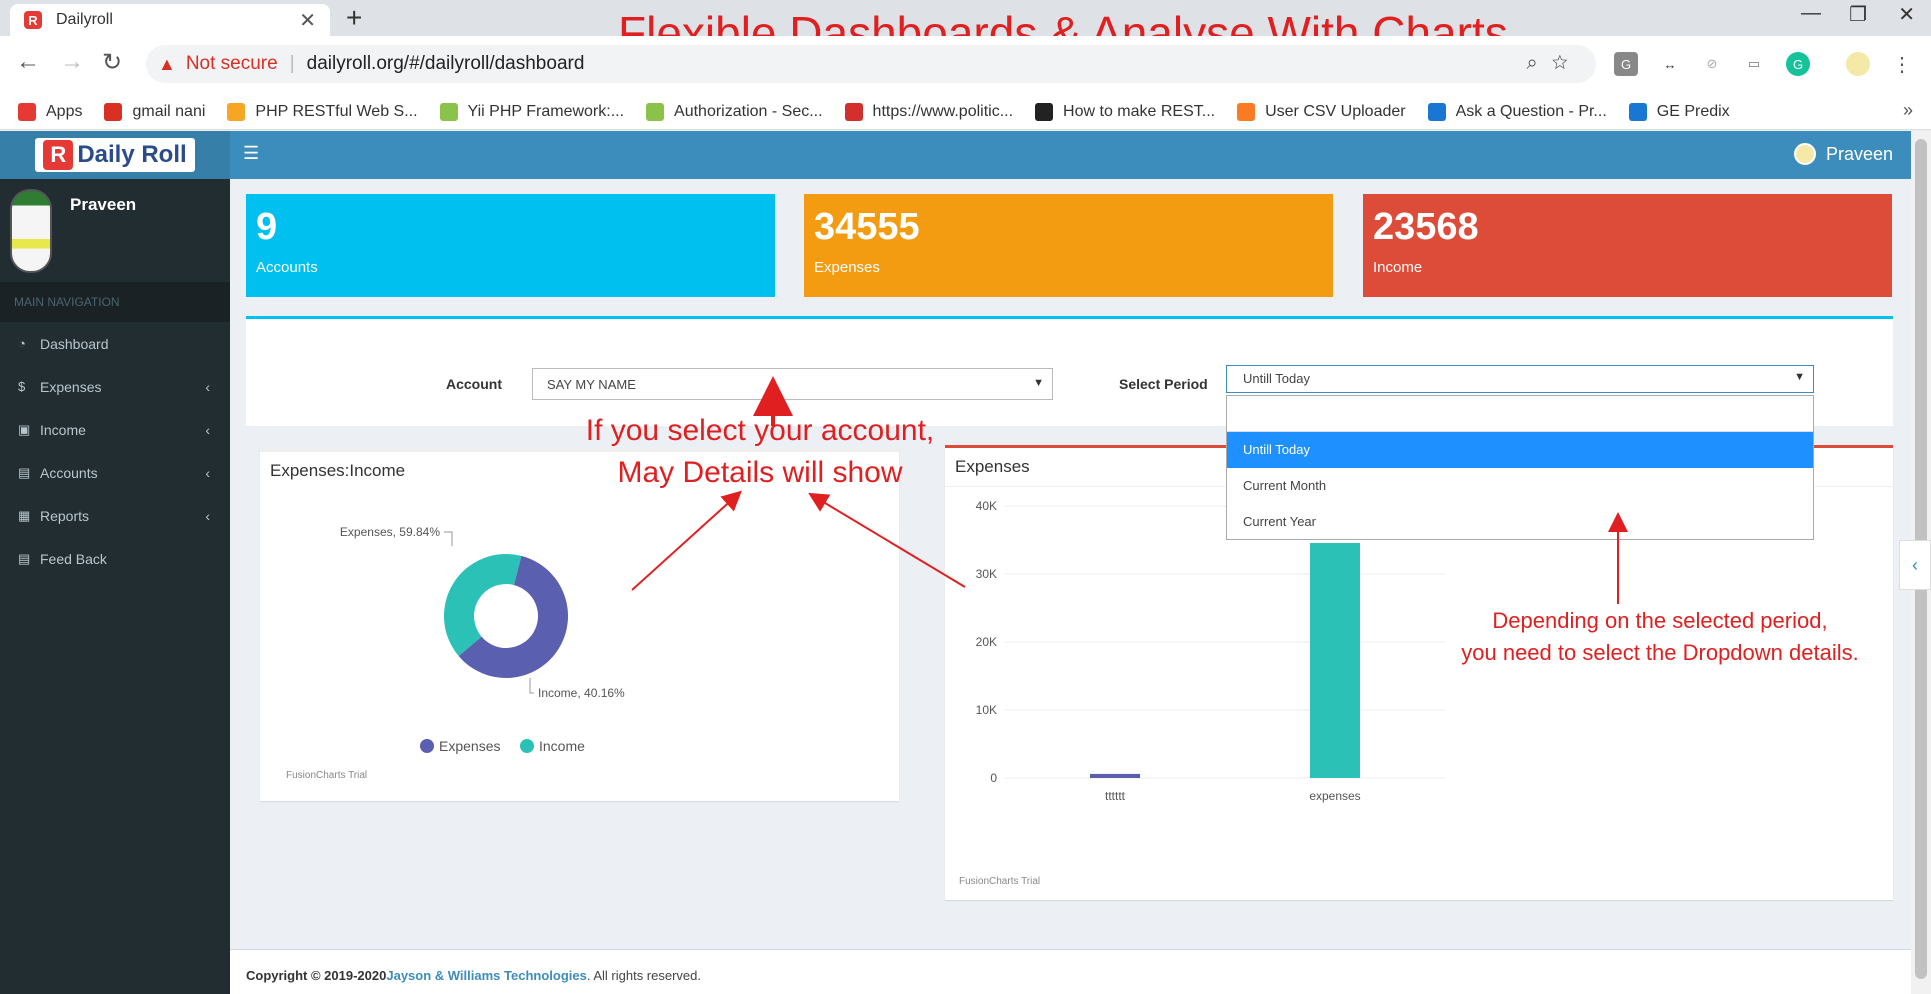 This screenshot has height=994, width=1931. Describe the element at coordinates (1554, 63) in the screenshot. I see `zoom-bookmark-icons: ⌕☆` at that location.